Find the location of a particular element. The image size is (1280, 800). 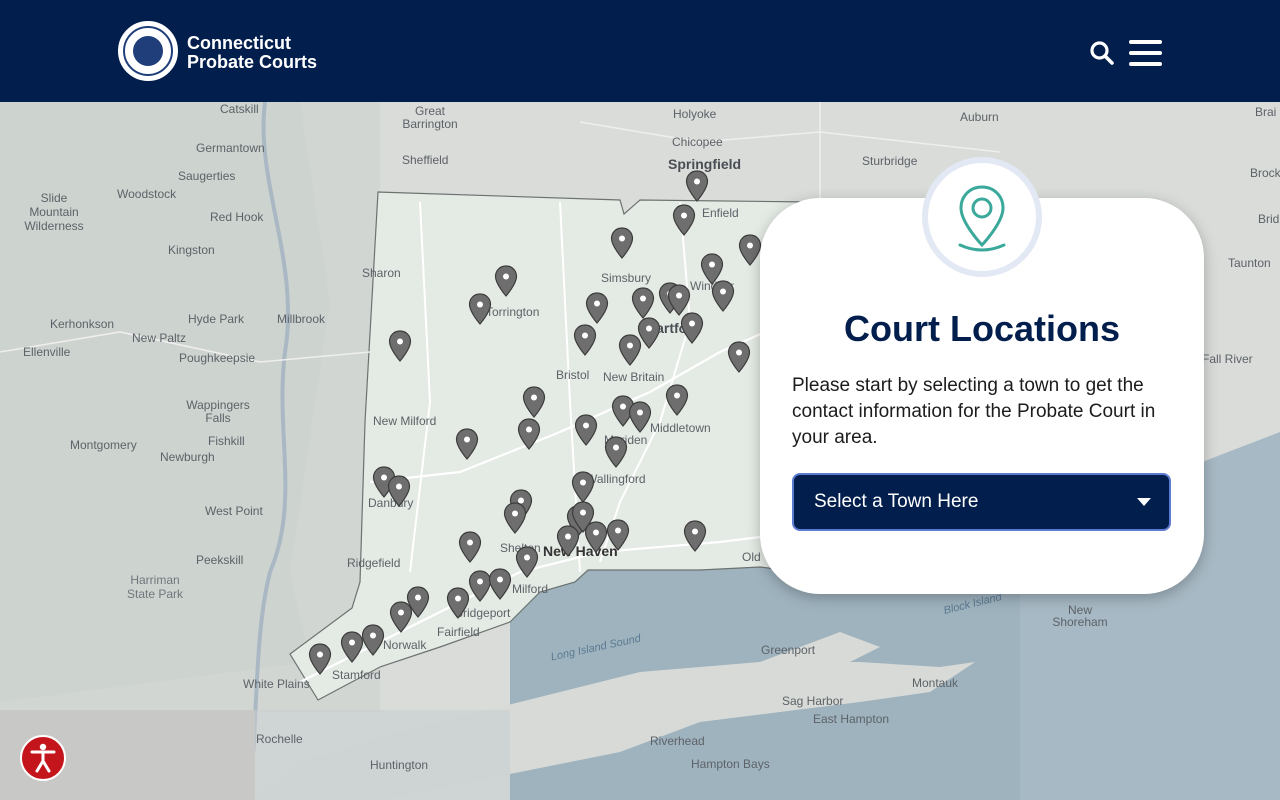

town-select: Select a Town Here is located at coordinates (981, 502).